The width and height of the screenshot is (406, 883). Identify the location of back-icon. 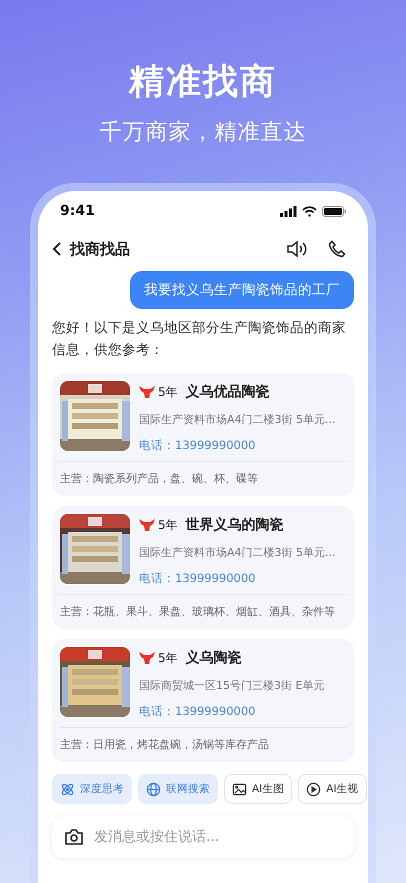
(57, 249).